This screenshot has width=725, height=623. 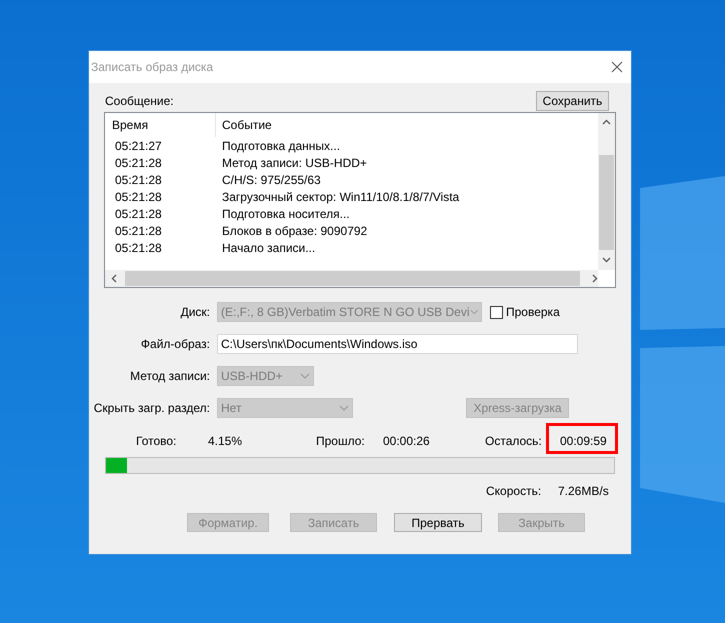 What do you see at coordinates (152, 67) in the screenshot?
I see `window-title: Записать образ диска` at bounding box center [152, 67].